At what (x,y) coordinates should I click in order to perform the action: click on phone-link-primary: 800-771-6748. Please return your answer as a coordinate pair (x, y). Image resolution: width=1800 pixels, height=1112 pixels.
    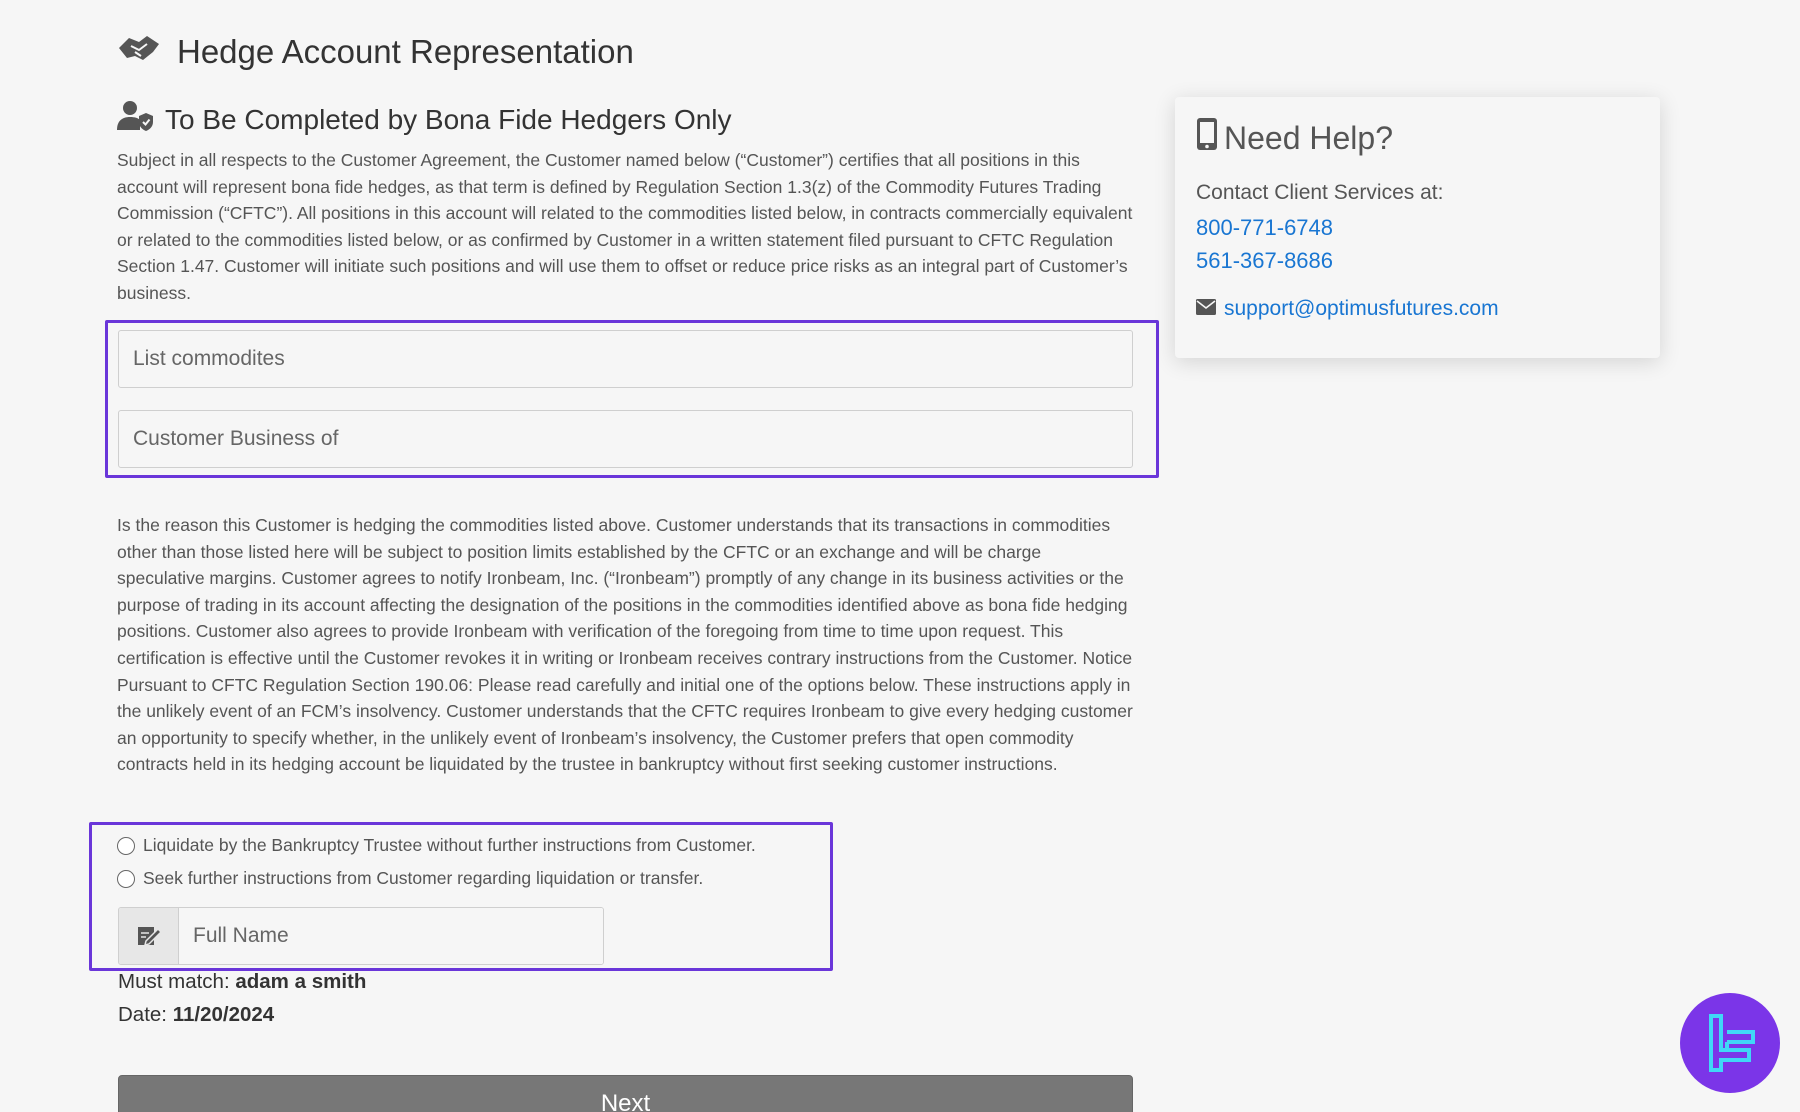
    Looking at the image, I should click on (1417, 227).